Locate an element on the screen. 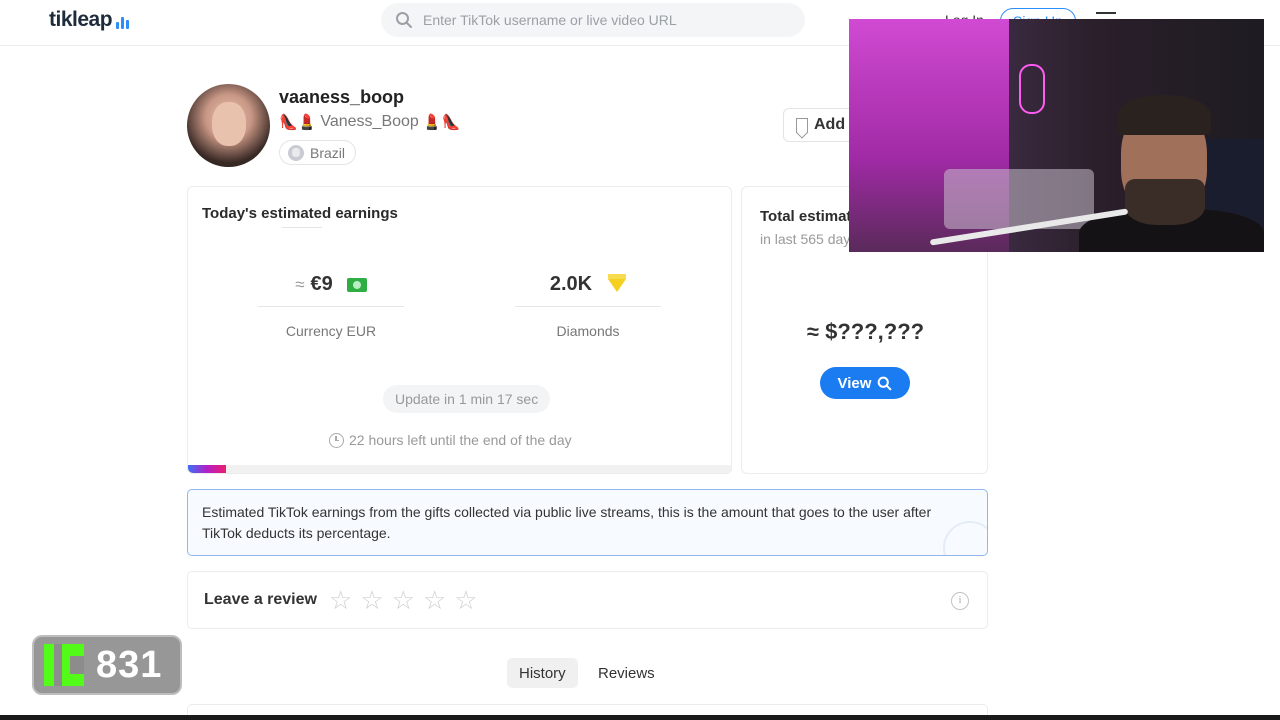 This screenshot has width=1280, height=720. day-progress-fill is located at coordinates (207, 469).